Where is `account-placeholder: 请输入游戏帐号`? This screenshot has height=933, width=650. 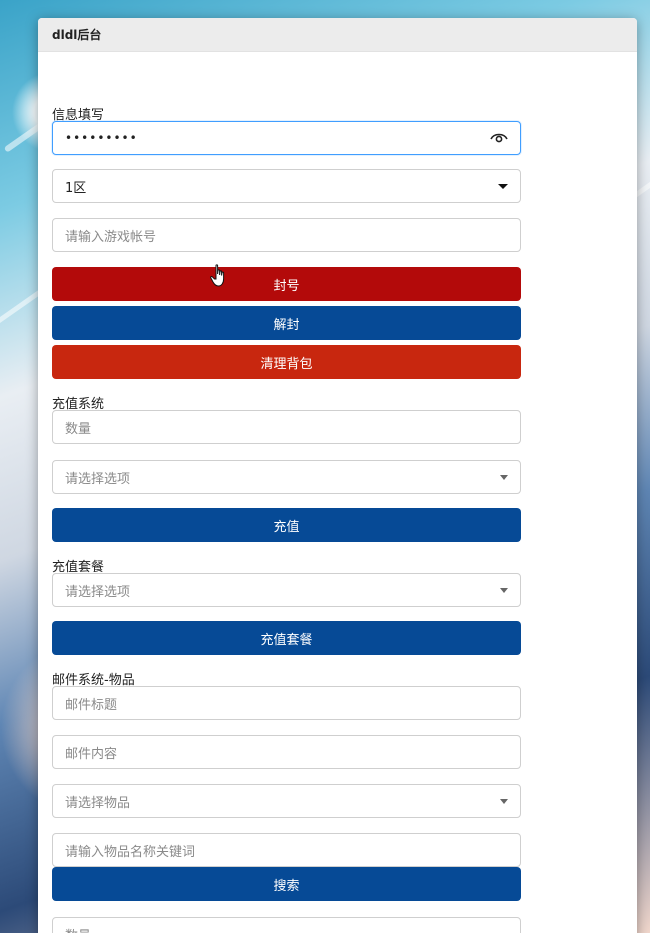
account-placeholder: 请输入游戏帐号 is located at coordinates (111, 237).